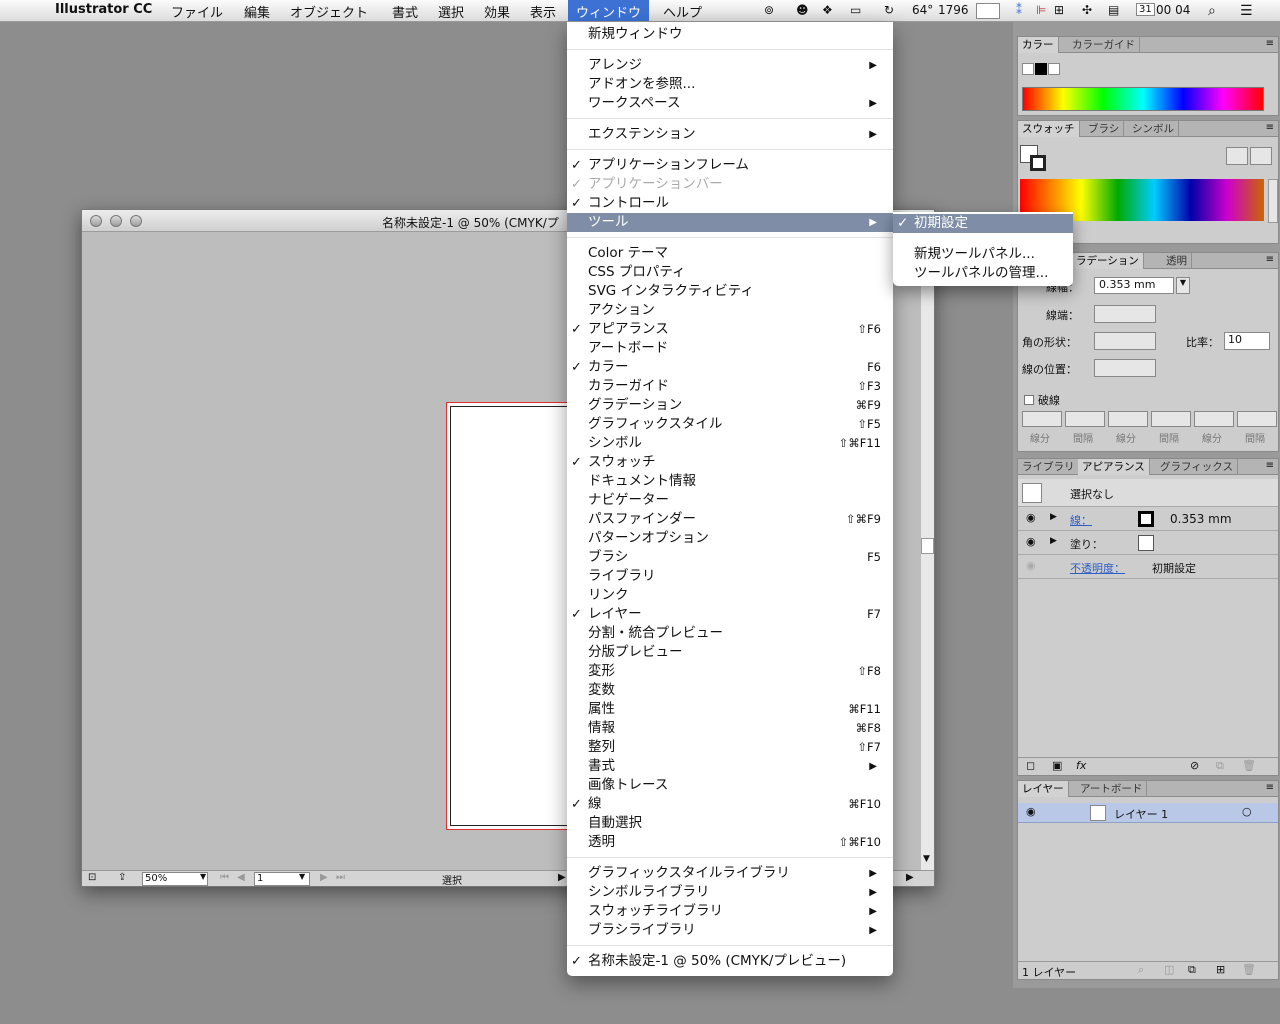 This screenshot has width=1280, height=1024. Describe the element at coordinates (730, 911) in the screenshot. I see `menu-item: スウォッチライブラリ ▶` at that location.